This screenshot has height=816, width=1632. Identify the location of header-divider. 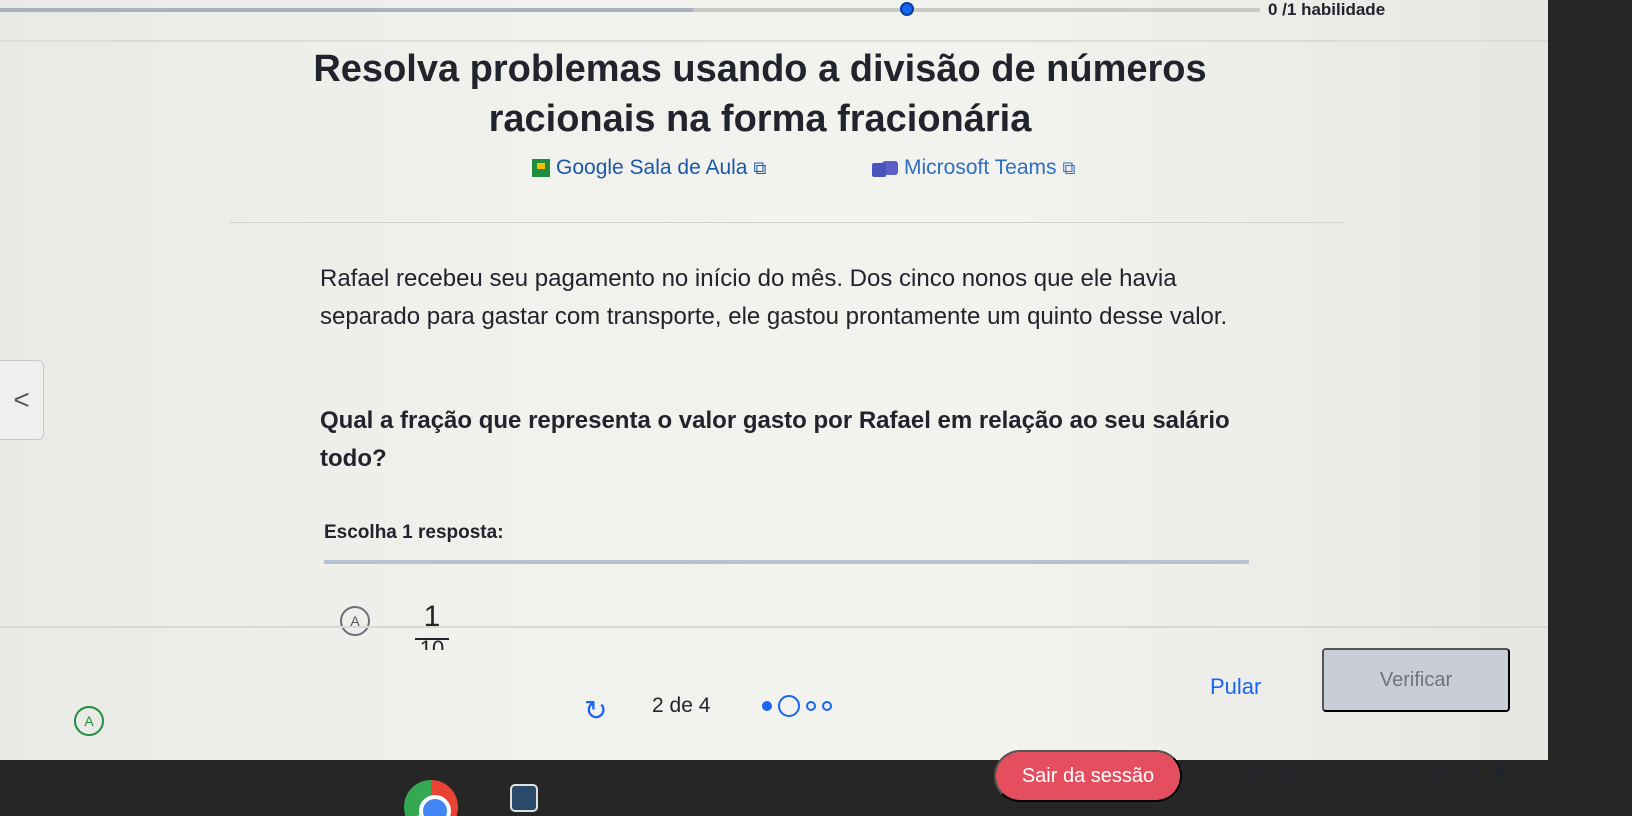
(774, 41).